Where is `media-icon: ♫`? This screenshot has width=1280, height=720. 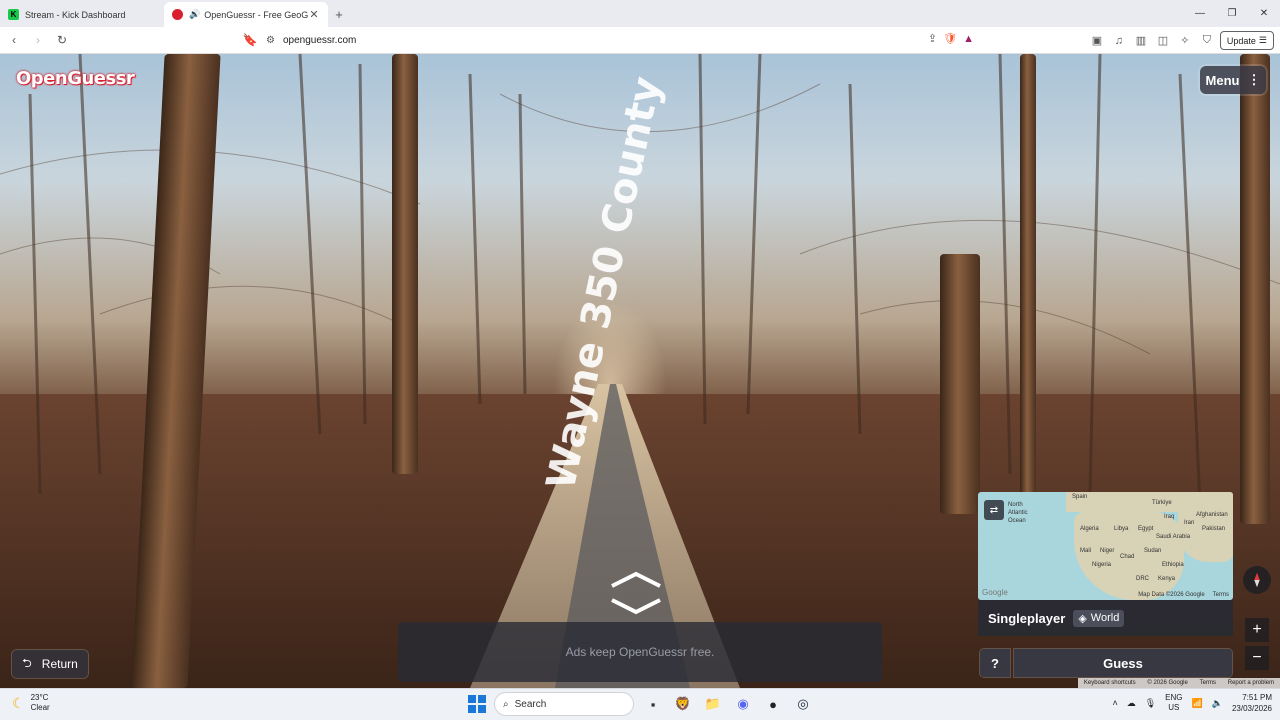
media-icon: ♫ is located at coordinates (1119, 41).